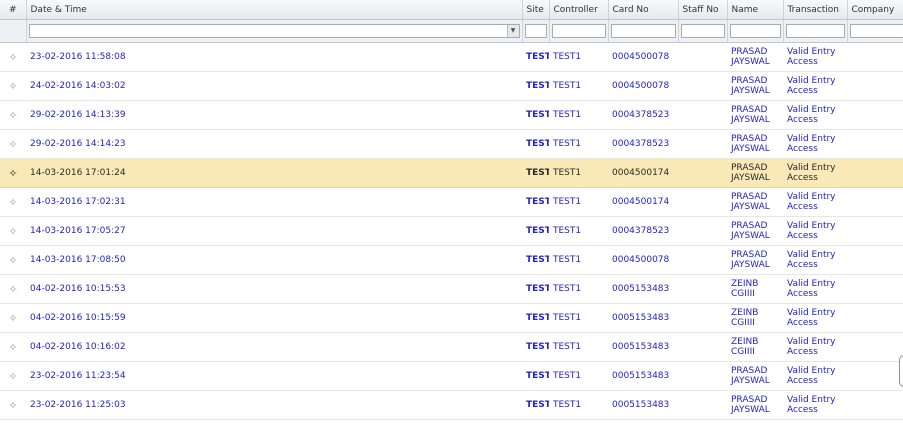  What do you see at coordinates (274, 424) in the screenshot?
I see `cell-datetime` at bounding box center [274, 424].